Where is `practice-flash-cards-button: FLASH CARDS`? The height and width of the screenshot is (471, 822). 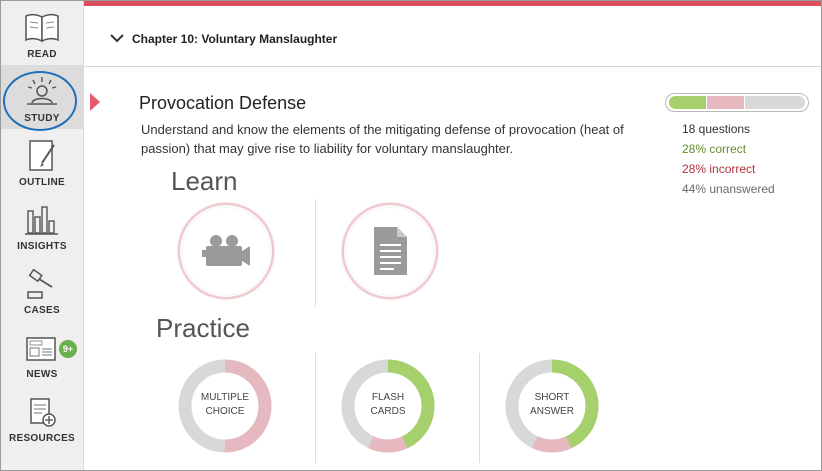
practice-flash-cards-button: FLASH CARDS is located at coordinates (388, 406).